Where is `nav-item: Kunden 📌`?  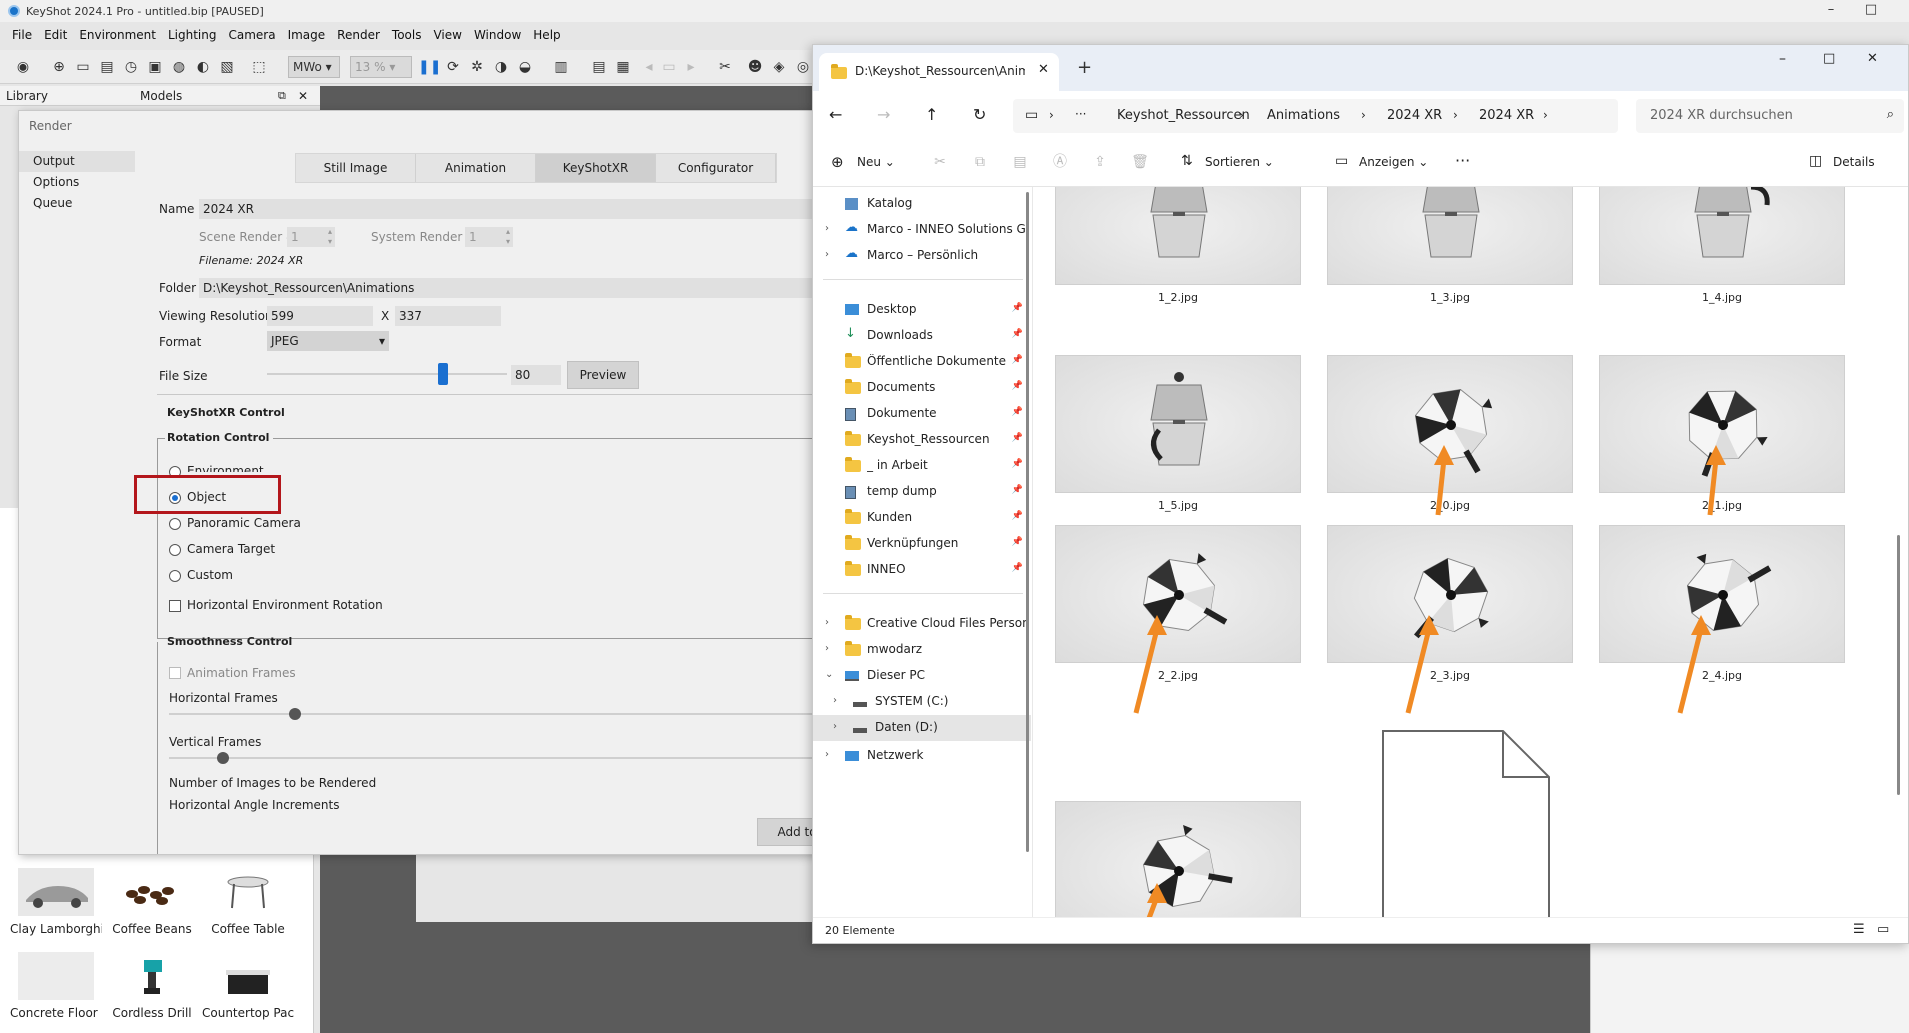 nav-item: Kunden 📌 is located at coordinates (922, 518).